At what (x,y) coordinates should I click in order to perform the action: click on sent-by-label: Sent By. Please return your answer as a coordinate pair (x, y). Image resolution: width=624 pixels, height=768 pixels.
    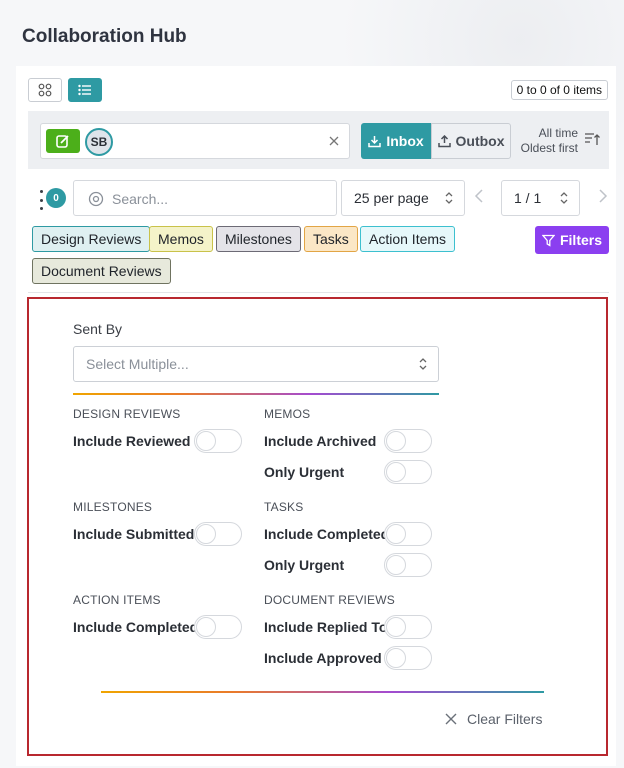
    Looking at the image, I should click on (98, 329).